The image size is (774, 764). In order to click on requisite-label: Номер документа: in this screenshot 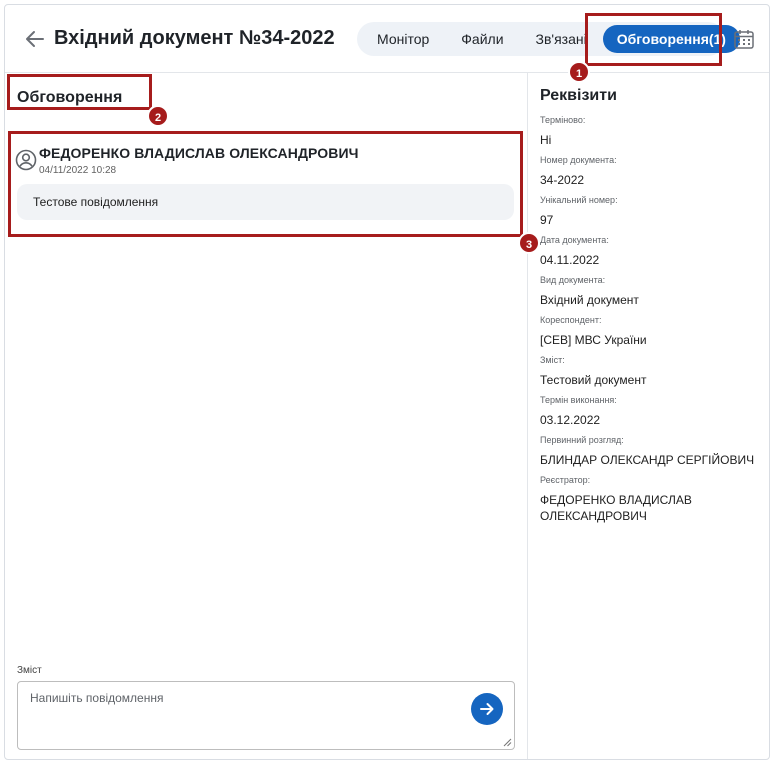, I will do `click(578, 160)`.